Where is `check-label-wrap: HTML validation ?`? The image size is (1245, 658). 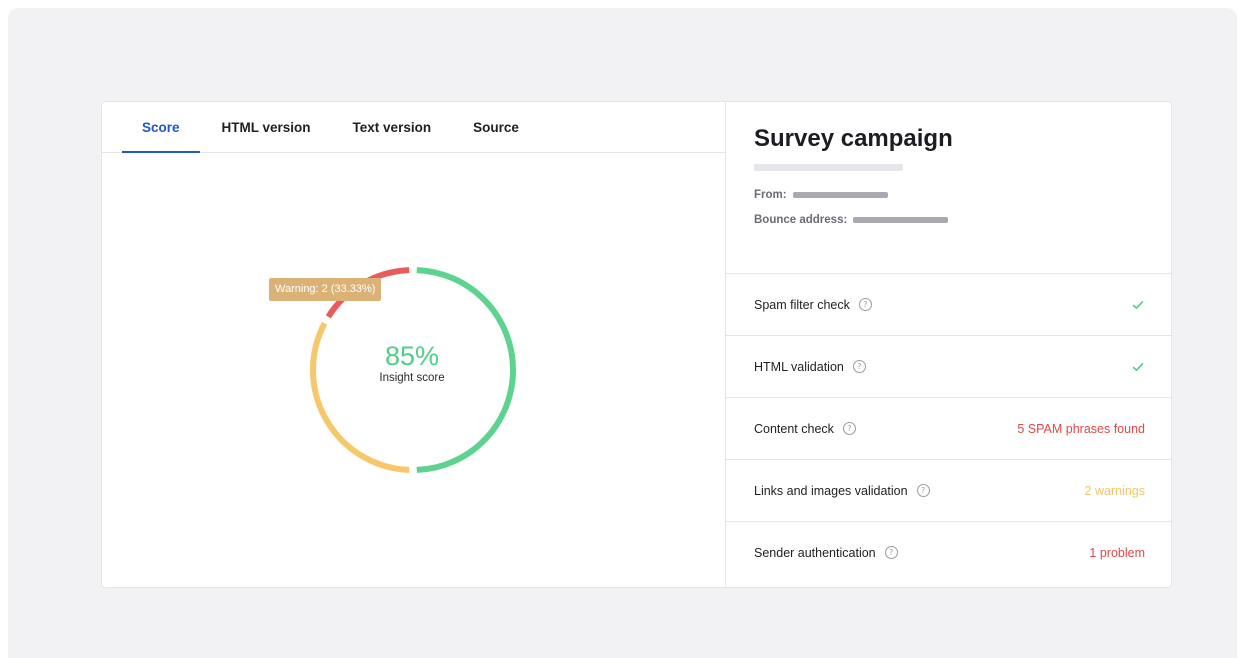
check-label-wrap: HTML validation ? is located at coordinates (942, 367).